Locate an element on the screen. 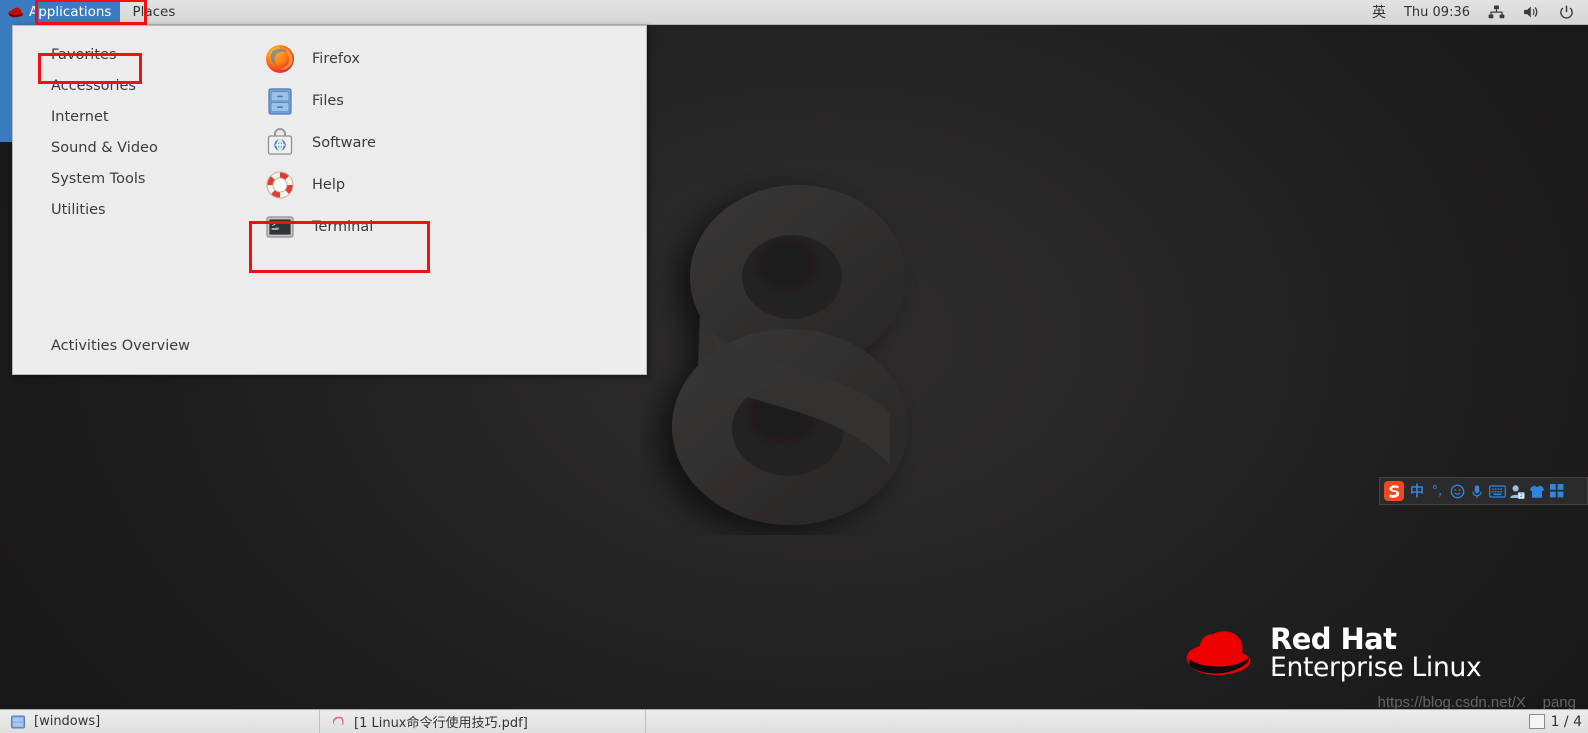 This screenshot has width=1588, height=733. applications-menu-label: Applications is located at coordinates (70, 12).